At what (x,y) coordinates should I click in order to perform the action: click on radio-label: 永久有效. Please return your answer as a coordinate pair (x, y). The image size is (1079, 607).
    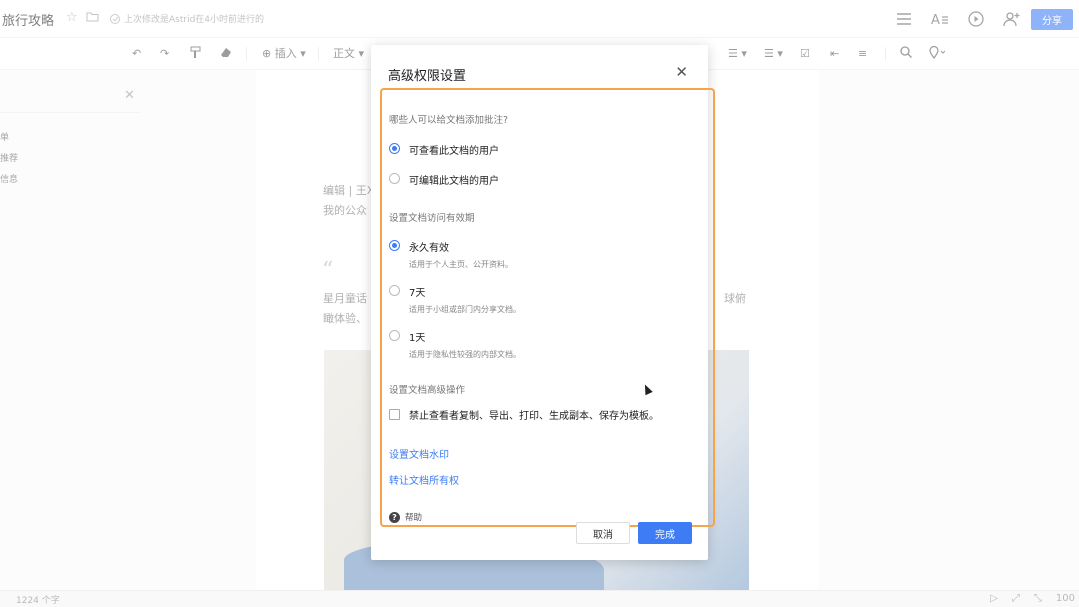
    Looking at the image, I should click on (429, 248).